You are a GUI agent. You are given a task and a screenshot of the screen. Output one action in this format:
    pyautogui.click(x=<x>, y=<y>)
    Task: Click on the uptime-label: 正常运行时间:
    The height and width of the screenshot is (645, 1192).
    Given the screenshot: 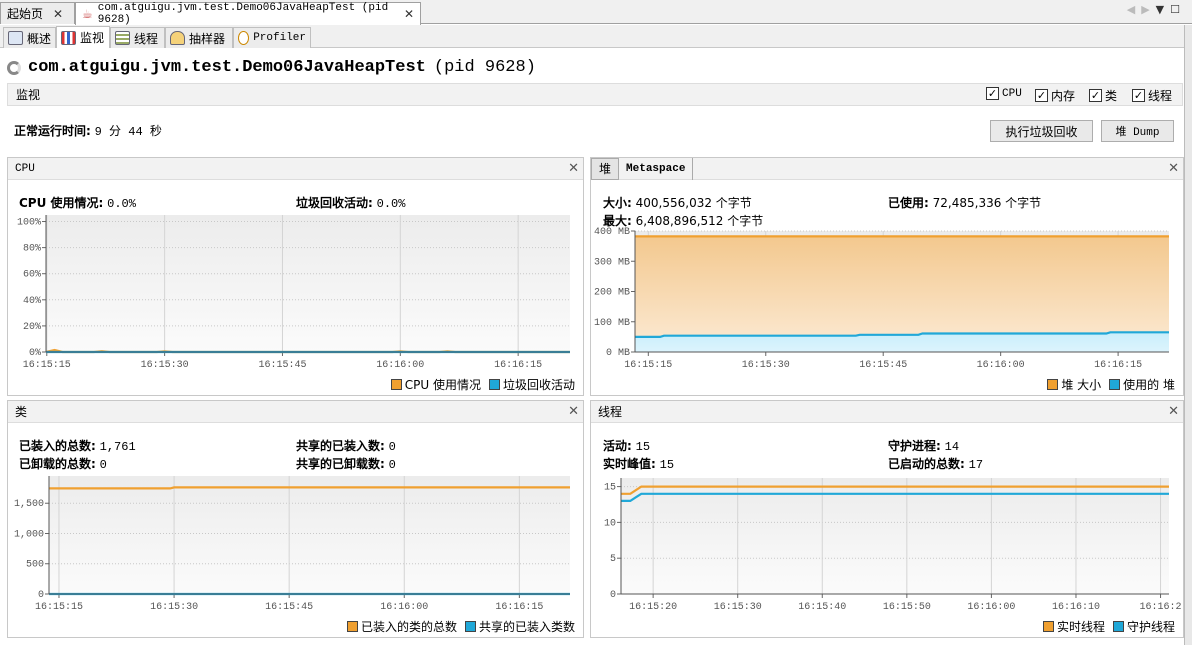 What is the action you would take?
    pyautogui.click(x=52, y=131)
    